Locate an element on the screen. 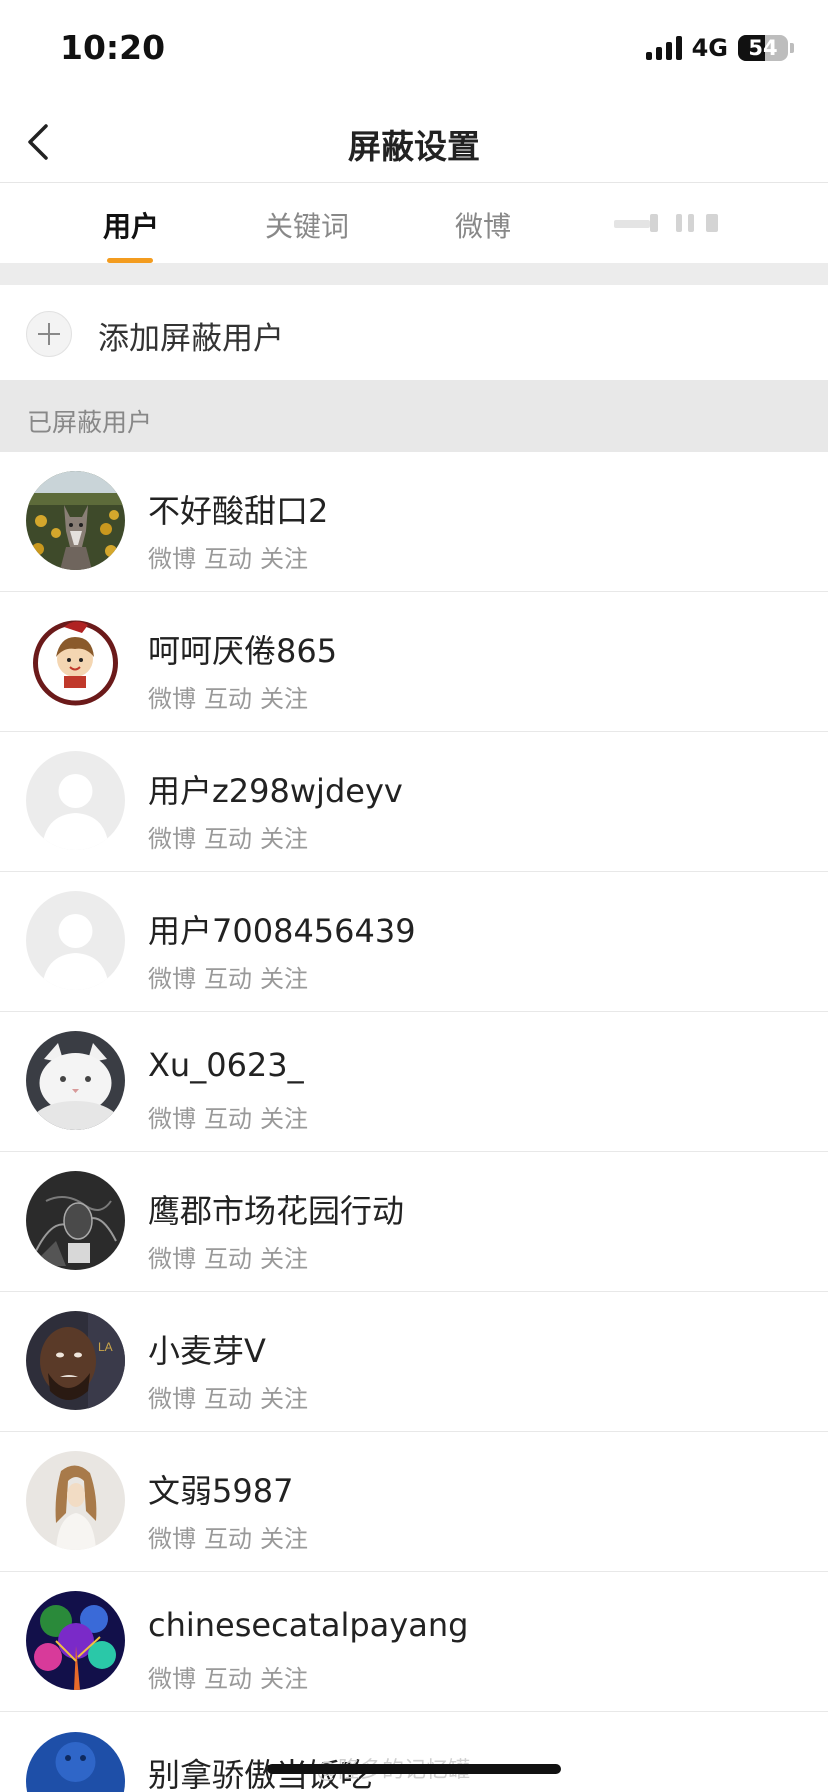  user-name: 用户z298wjdeyv is located at coordinates (275, 791).